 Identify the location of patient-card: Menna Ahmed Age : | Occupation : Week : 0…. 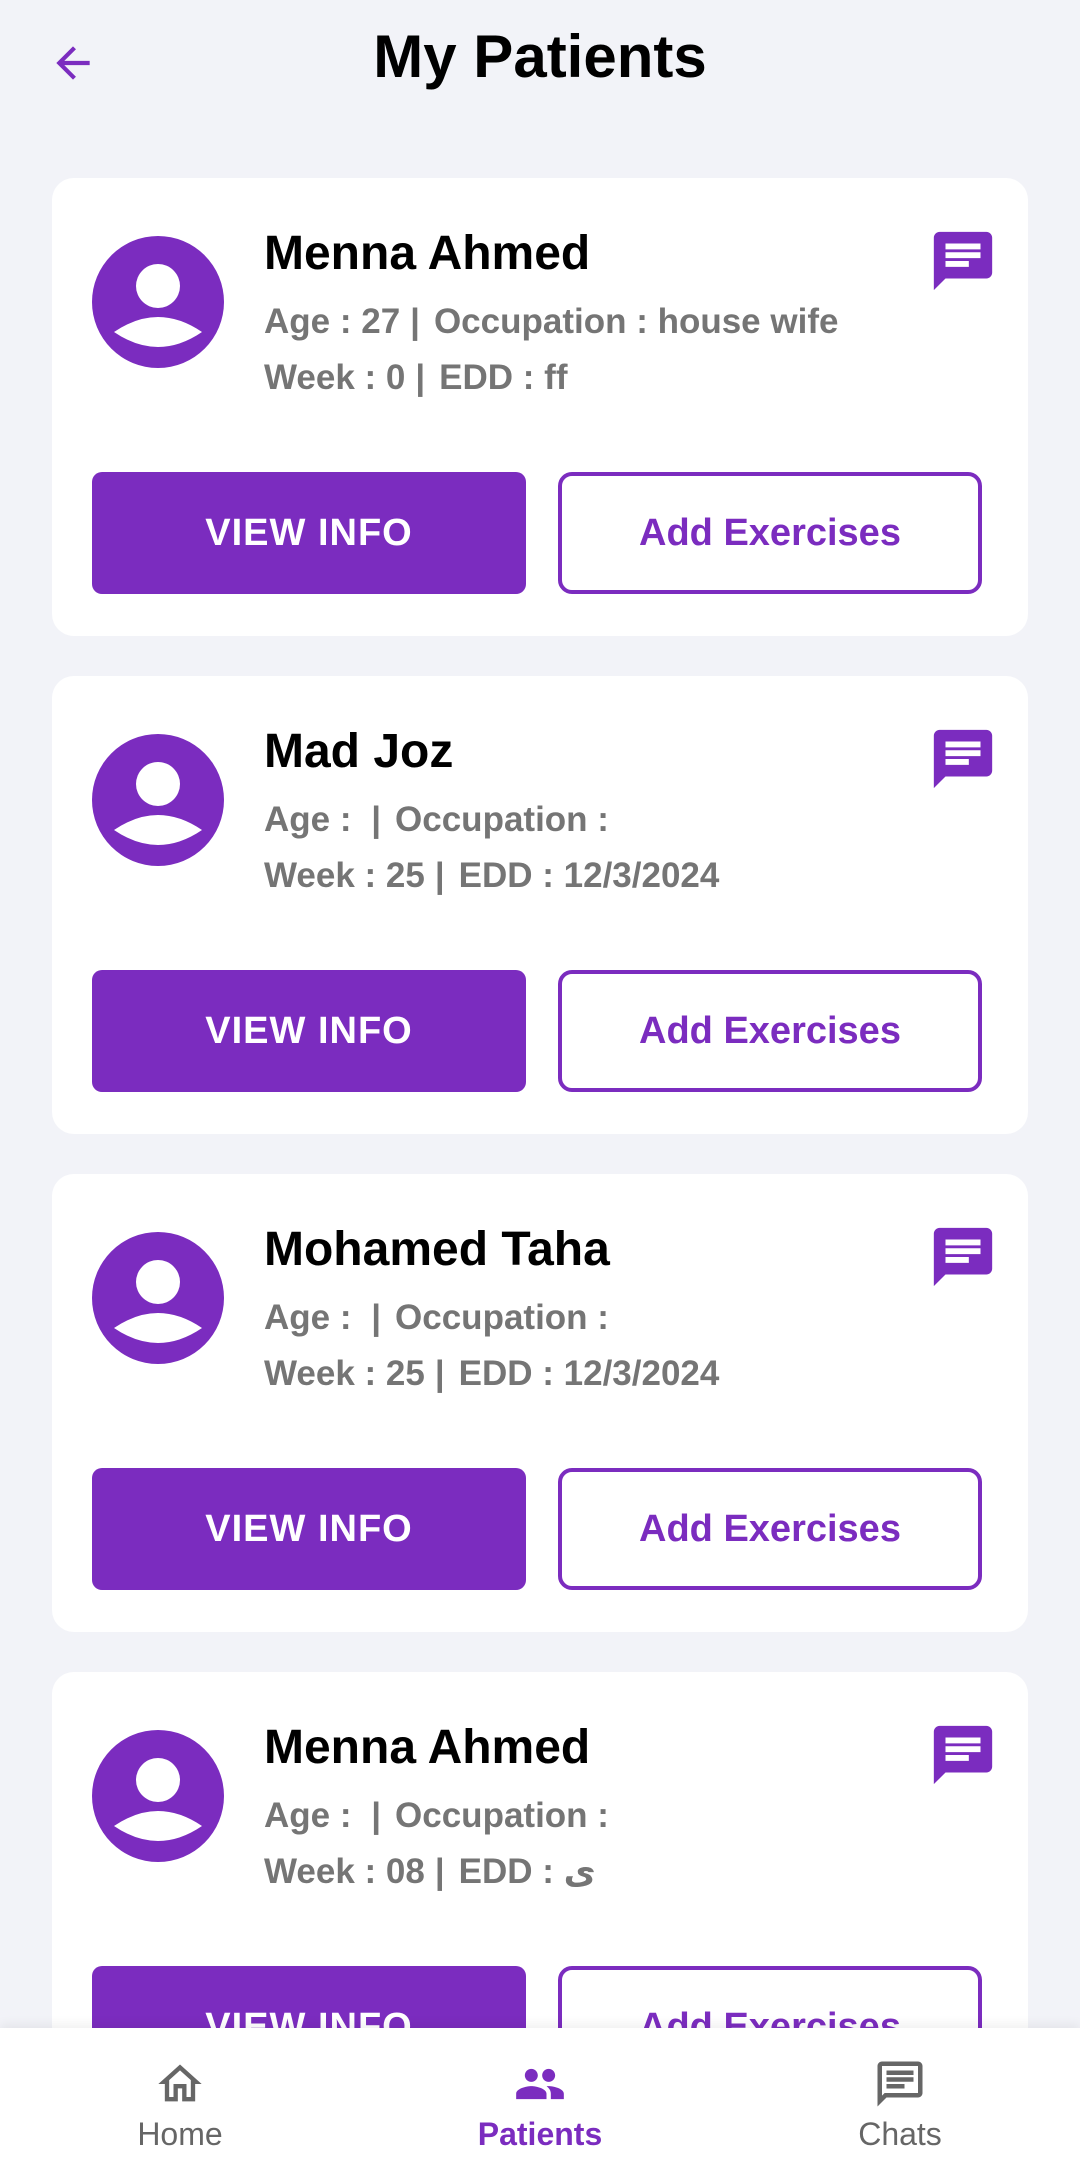
(540, 1850).